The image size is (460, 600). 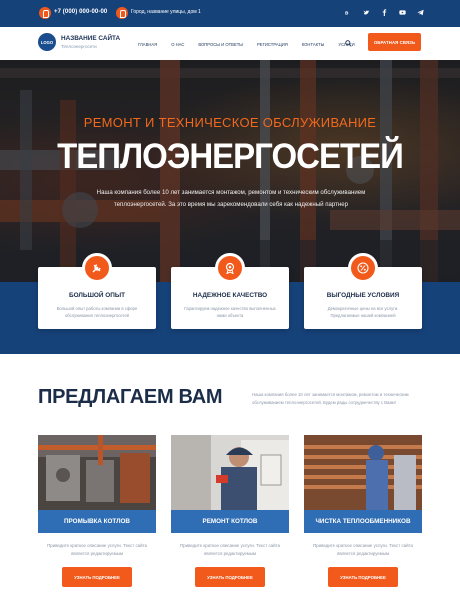 What do you see at coordinates (230, 295) in the screenshot?
I see `feature-title: НАДЕЖНОЕ КАЧЕСТВО` at bounding box center [230, 295].